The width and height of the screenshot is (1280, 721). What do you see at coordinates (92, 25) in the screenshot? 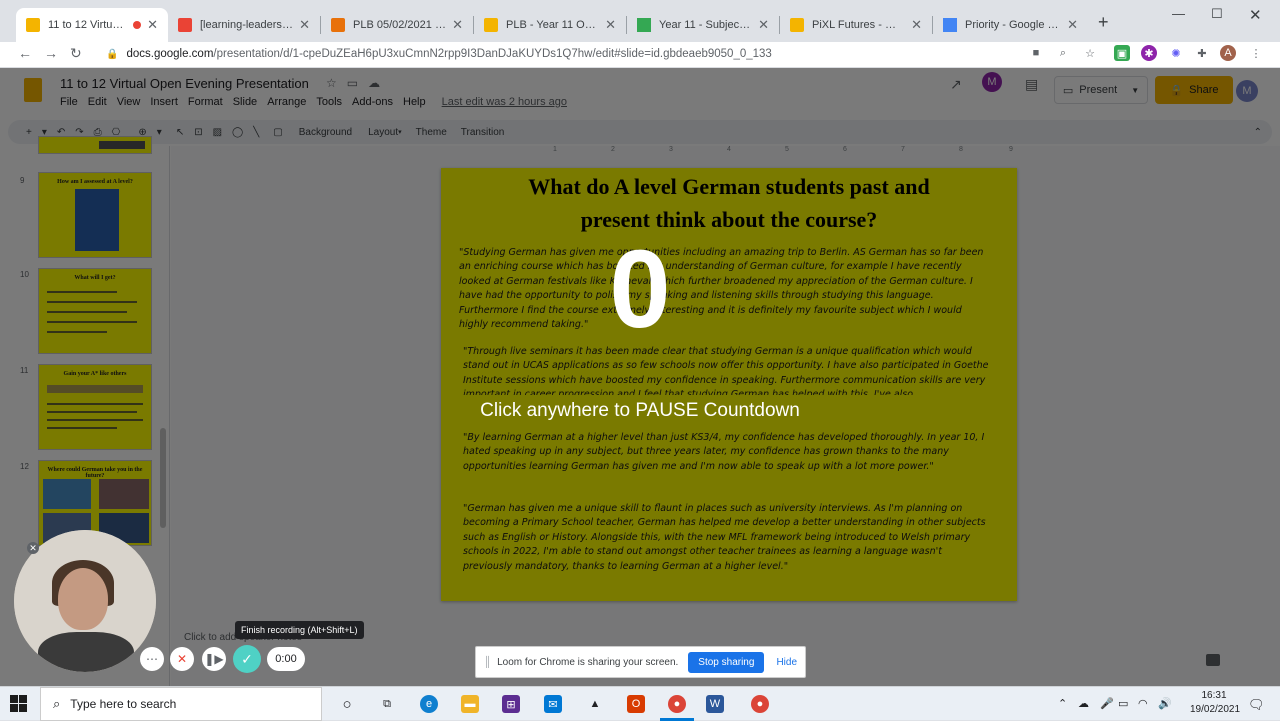
I see `tab-active: 11 to 12 Virtual Op ✕` at bounding box center [92, 25].